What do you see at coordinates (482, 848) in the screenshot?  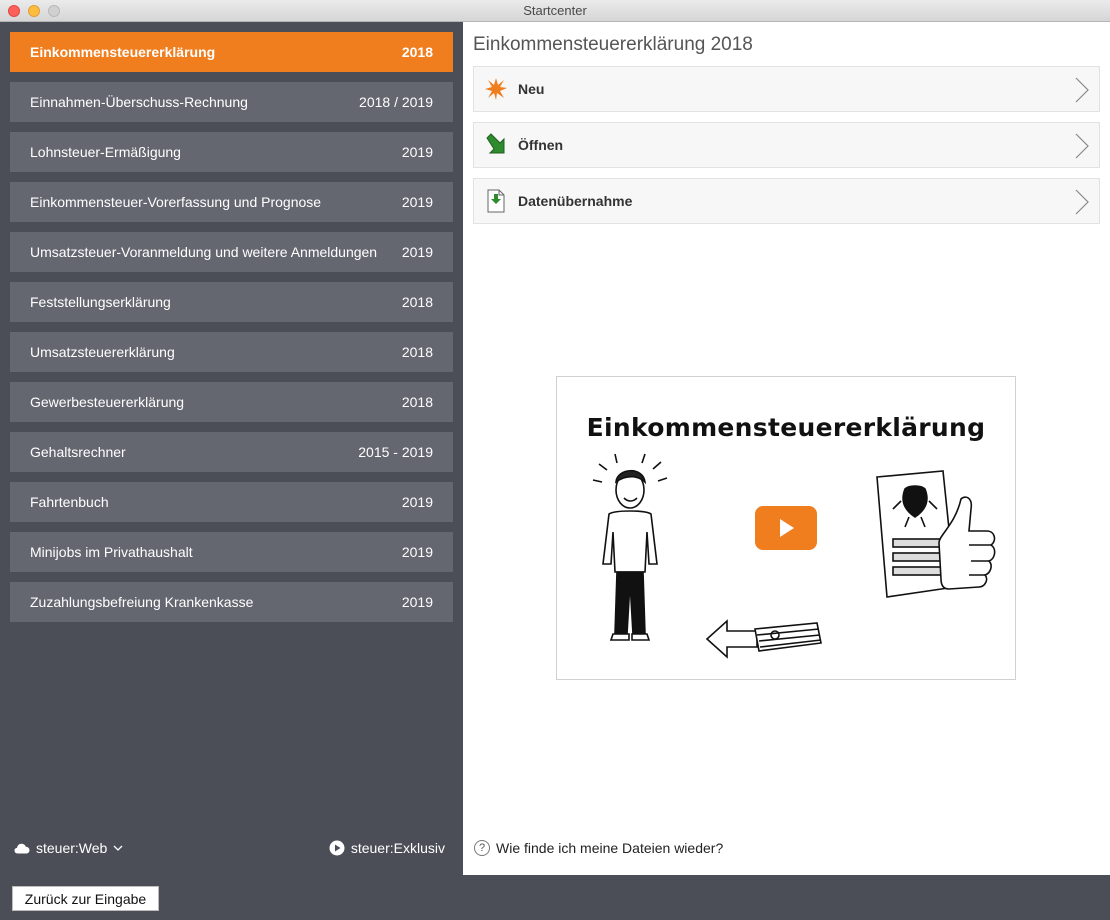 I see `question-mark-icon: ?` at bounding box center [482, 848].